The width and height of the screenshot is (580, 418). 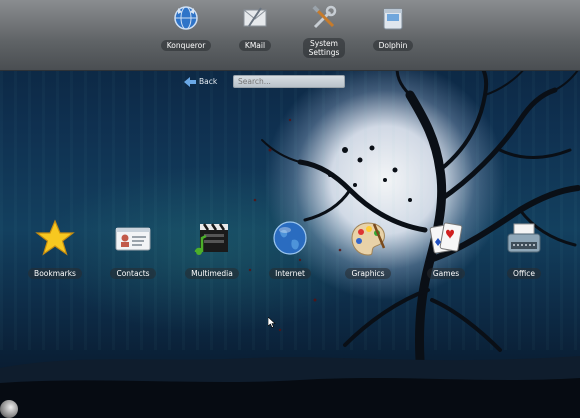 I want to click on app-konqueror: Konqueror, so click(x=186, y=28).